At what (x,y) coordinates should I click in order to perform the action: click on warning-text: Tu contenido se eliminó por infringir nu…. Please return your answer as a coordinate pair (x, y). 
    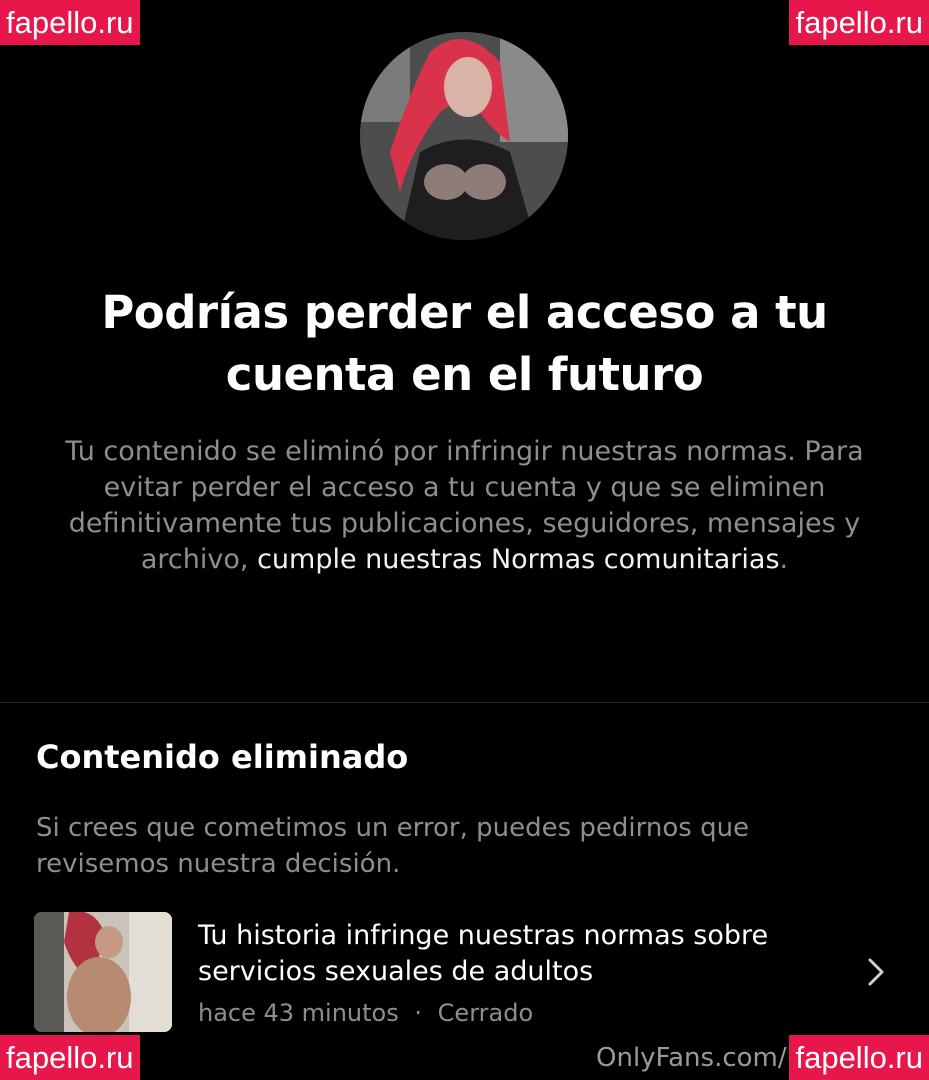
    Looking at the image, I should click on (464, 506).